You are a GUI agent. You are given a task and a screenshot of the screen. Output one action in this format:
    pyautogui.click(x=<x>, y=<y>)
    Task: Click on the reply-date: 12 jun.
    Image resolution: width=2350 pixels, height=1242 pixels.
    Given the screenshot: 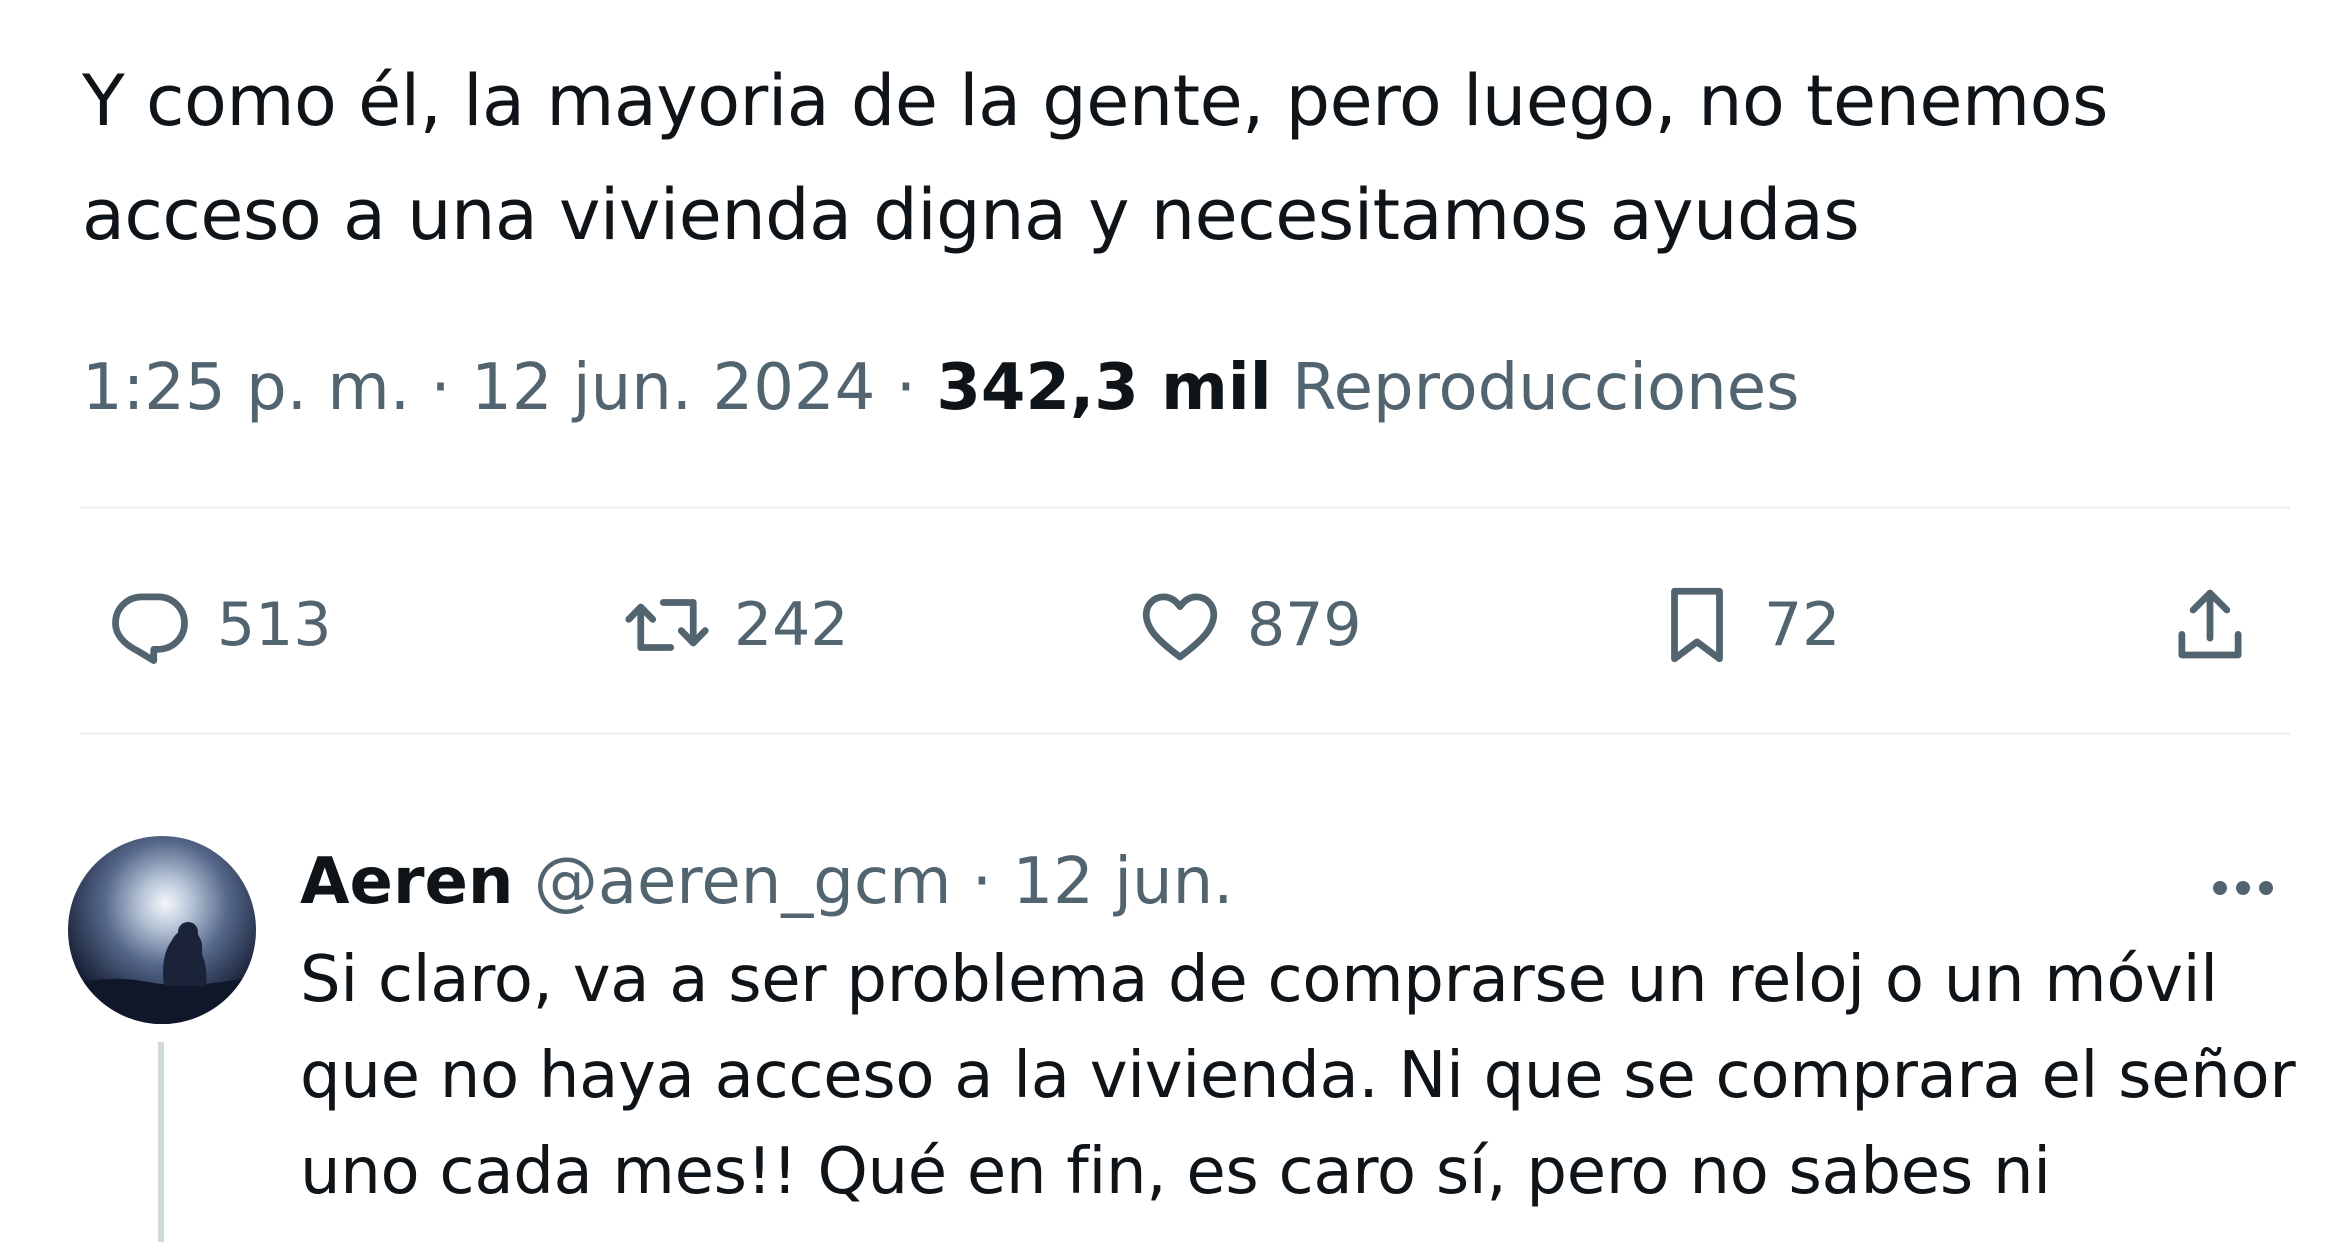 What is the action you would take?
    pyautogui.click(x=1122, y=882)
    